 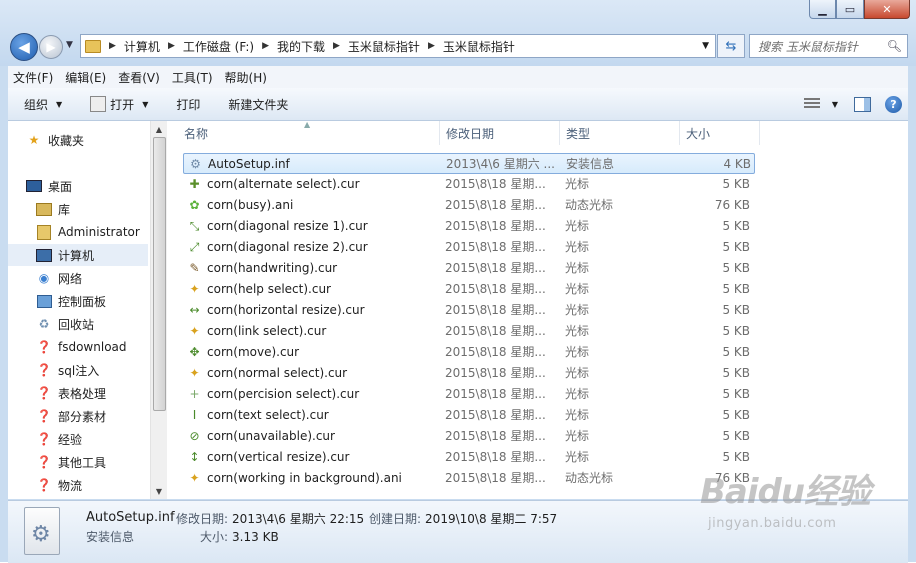 What do you see at coordinates (78, 255) in the screenshot?
I see `nav-item-computer: 计算机` at bounding box center [78, 255].